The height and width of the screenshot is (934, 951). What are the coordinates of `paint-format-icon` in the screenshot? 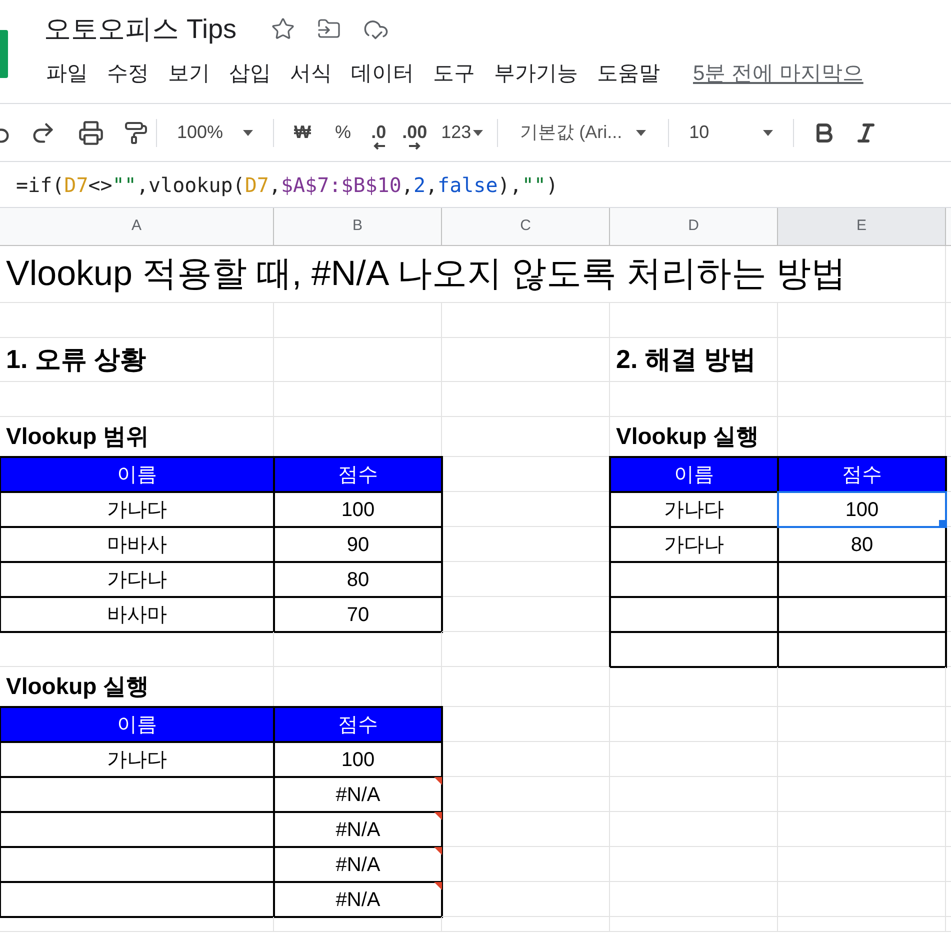 It's located at (136, 132).